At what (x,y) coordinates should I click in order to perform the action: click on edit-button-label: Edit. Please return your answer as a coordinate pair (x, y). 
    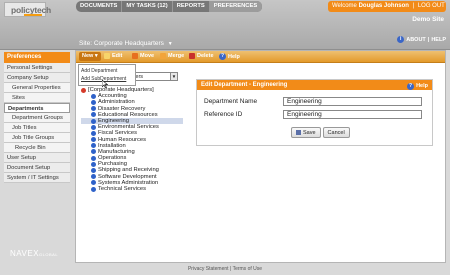
    Looking at the image, I should click on (117, 56).